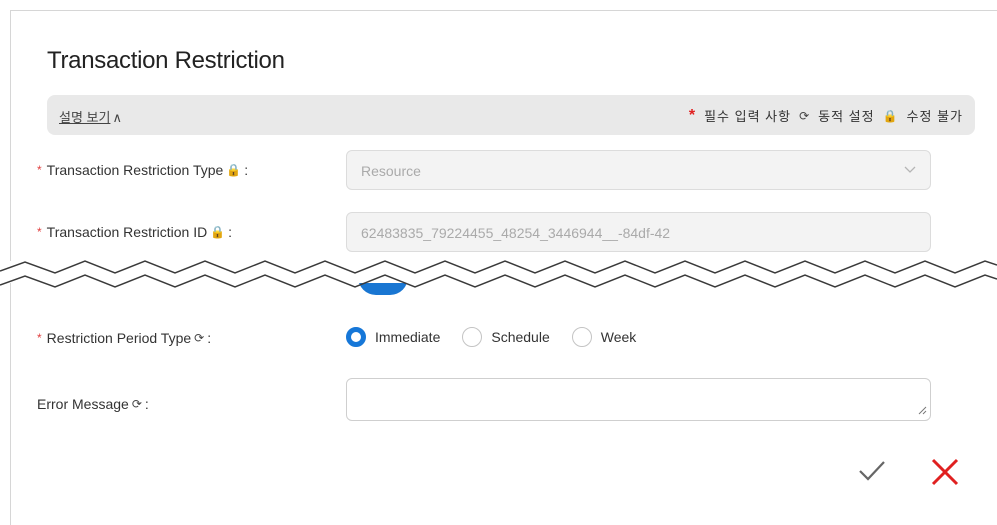  What do you see at coordinates (356, 337) in the screenshot?
I see `radio-selected-icon` at bounding box center [356, 337].